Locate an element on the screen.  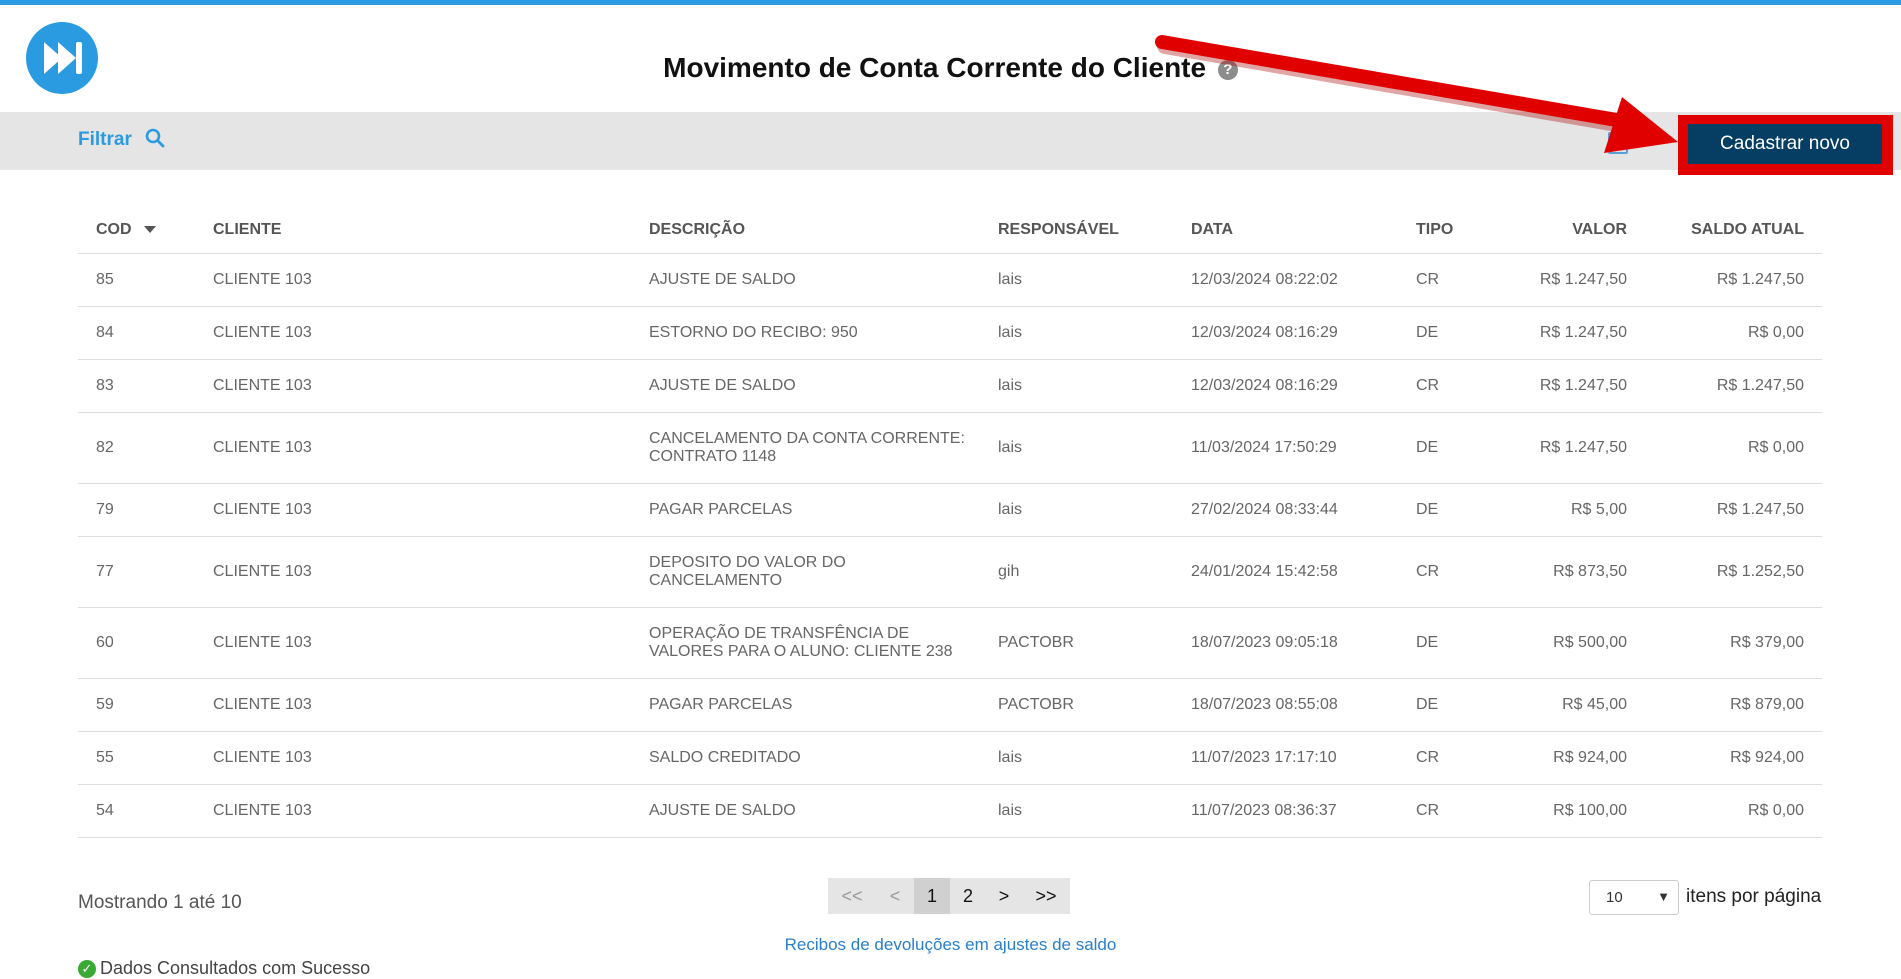
cell-valor: R$ 500,00 is located at coordinates (1574, 643).